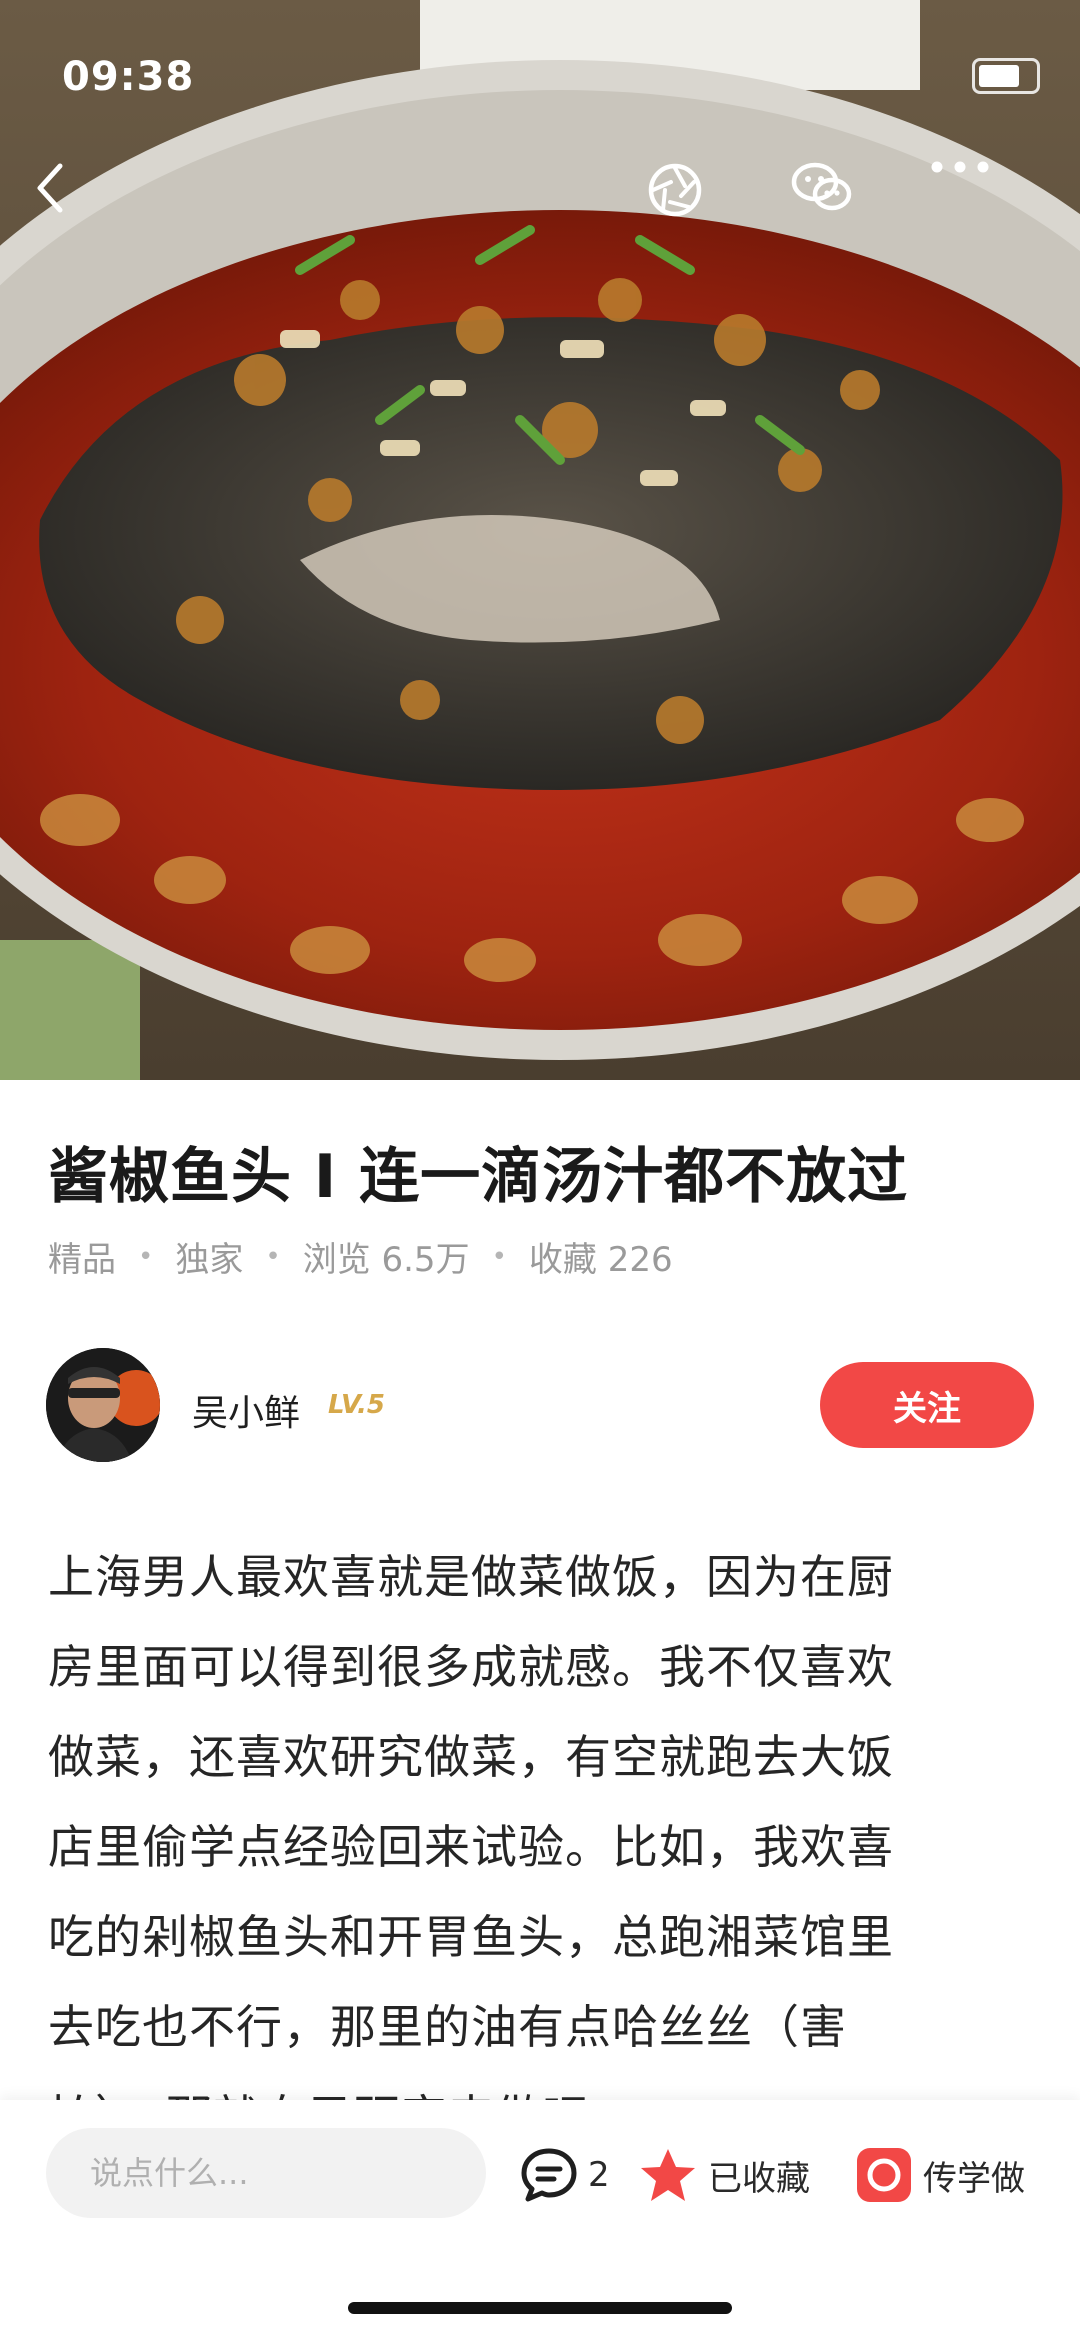  What do you see at coordinates (759, 2178) in the screenshot?
I see `collected-label: 已收藏` at bounding box center [759, 2178].